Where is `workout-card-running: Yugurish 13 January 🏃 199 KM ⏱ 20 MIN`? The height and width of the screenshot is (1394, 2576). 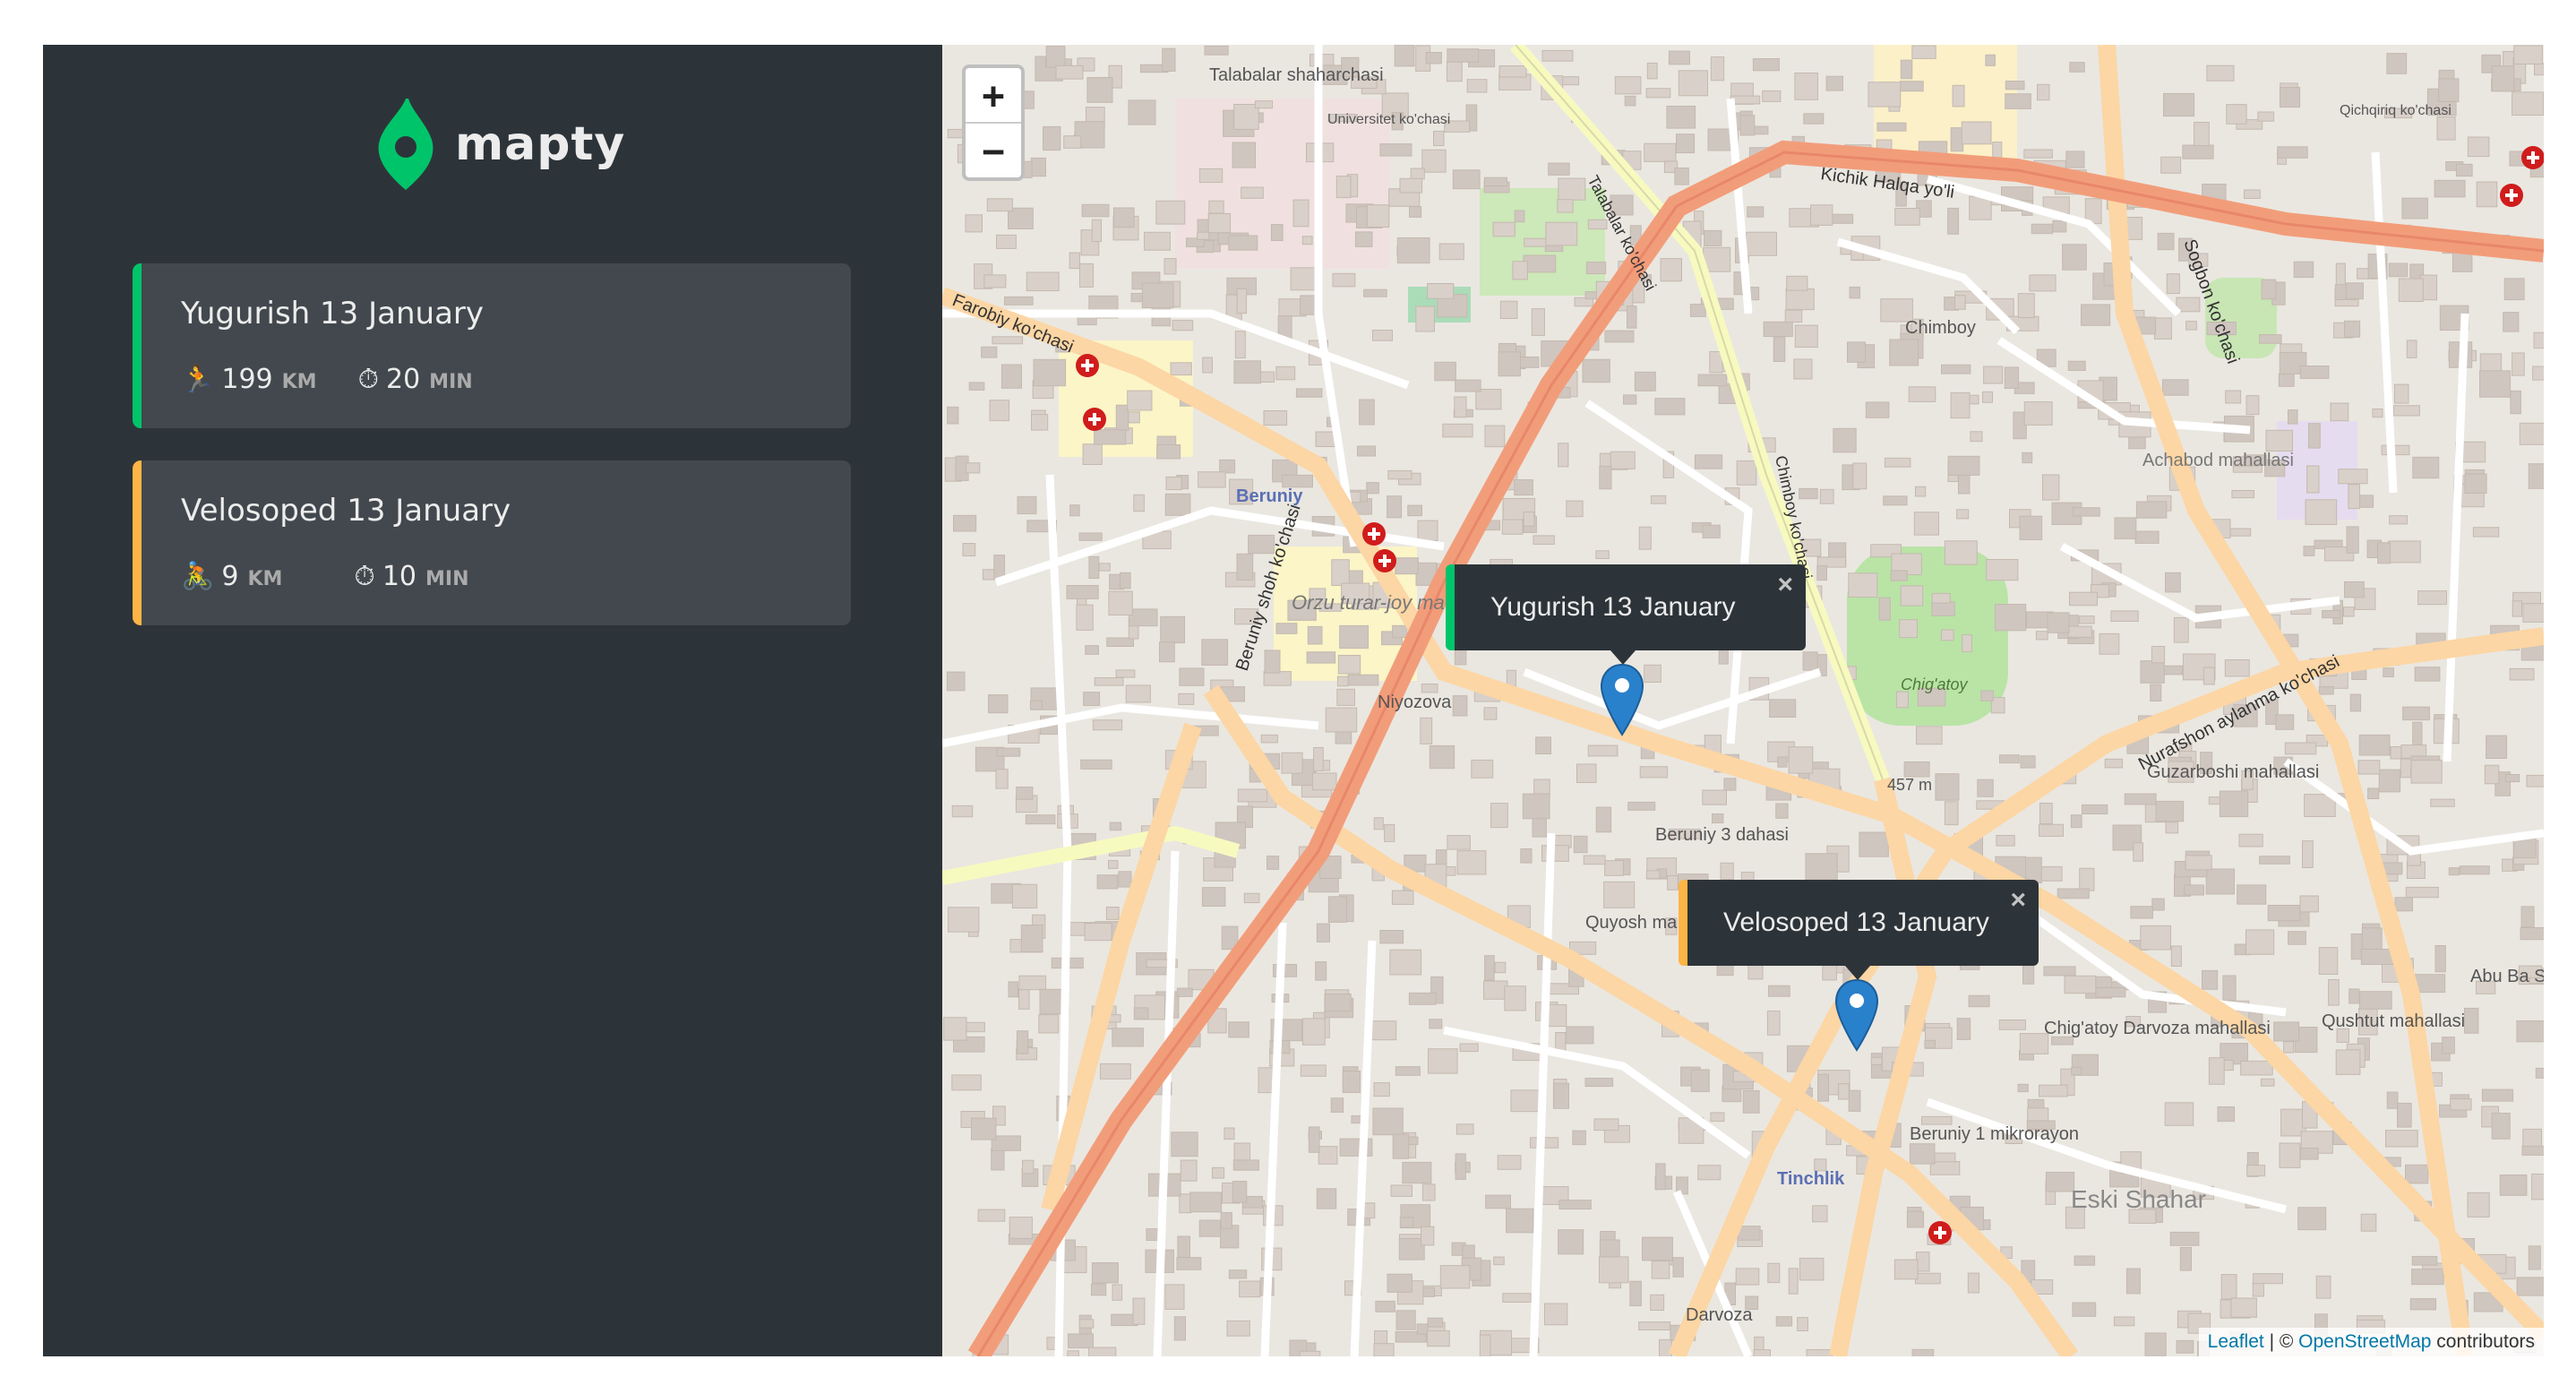 workout-card-running: Yugurish 13 January 🏃 199 KM ⏱ 20 MIN is located at coordinates (492, 345).